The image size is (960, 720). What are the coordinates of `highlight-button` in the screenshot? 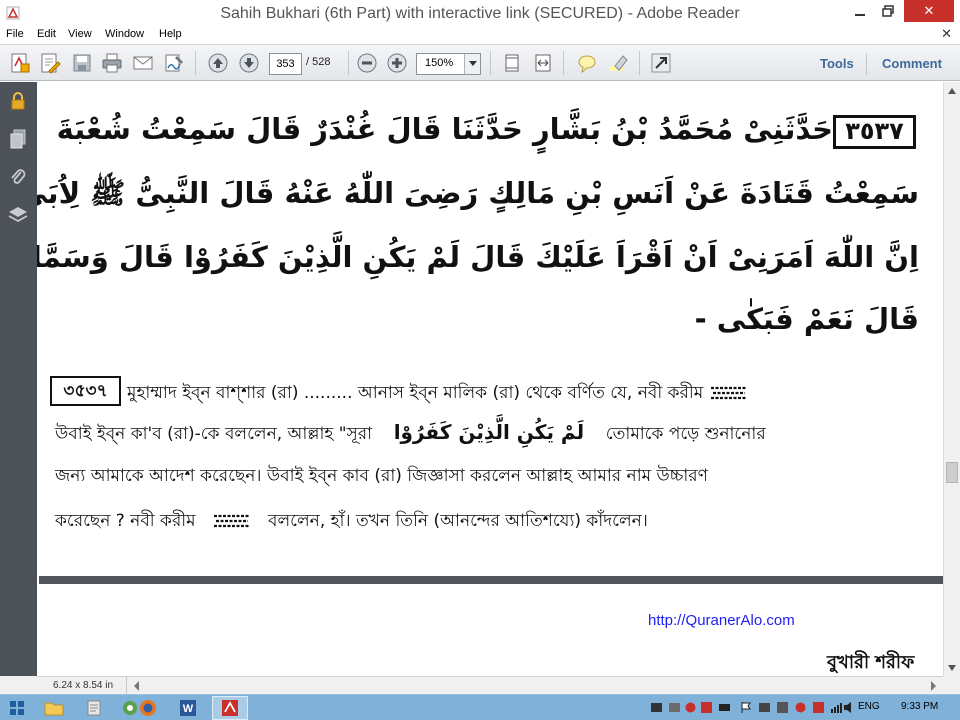 It's located at (618, 63).